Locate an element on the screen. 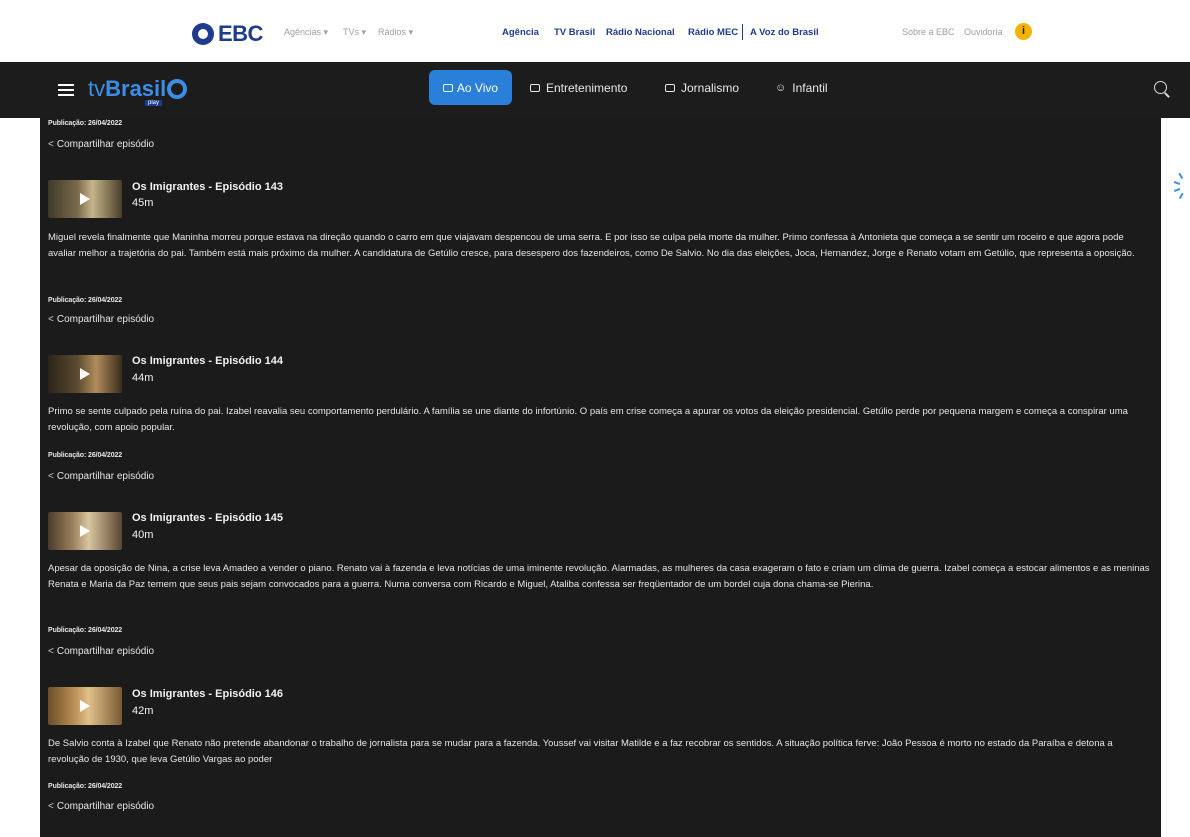 The image size is (1190, 837). episode-title: Os Imigrantes - Episódio 146 is located at coordinates (207, 694).